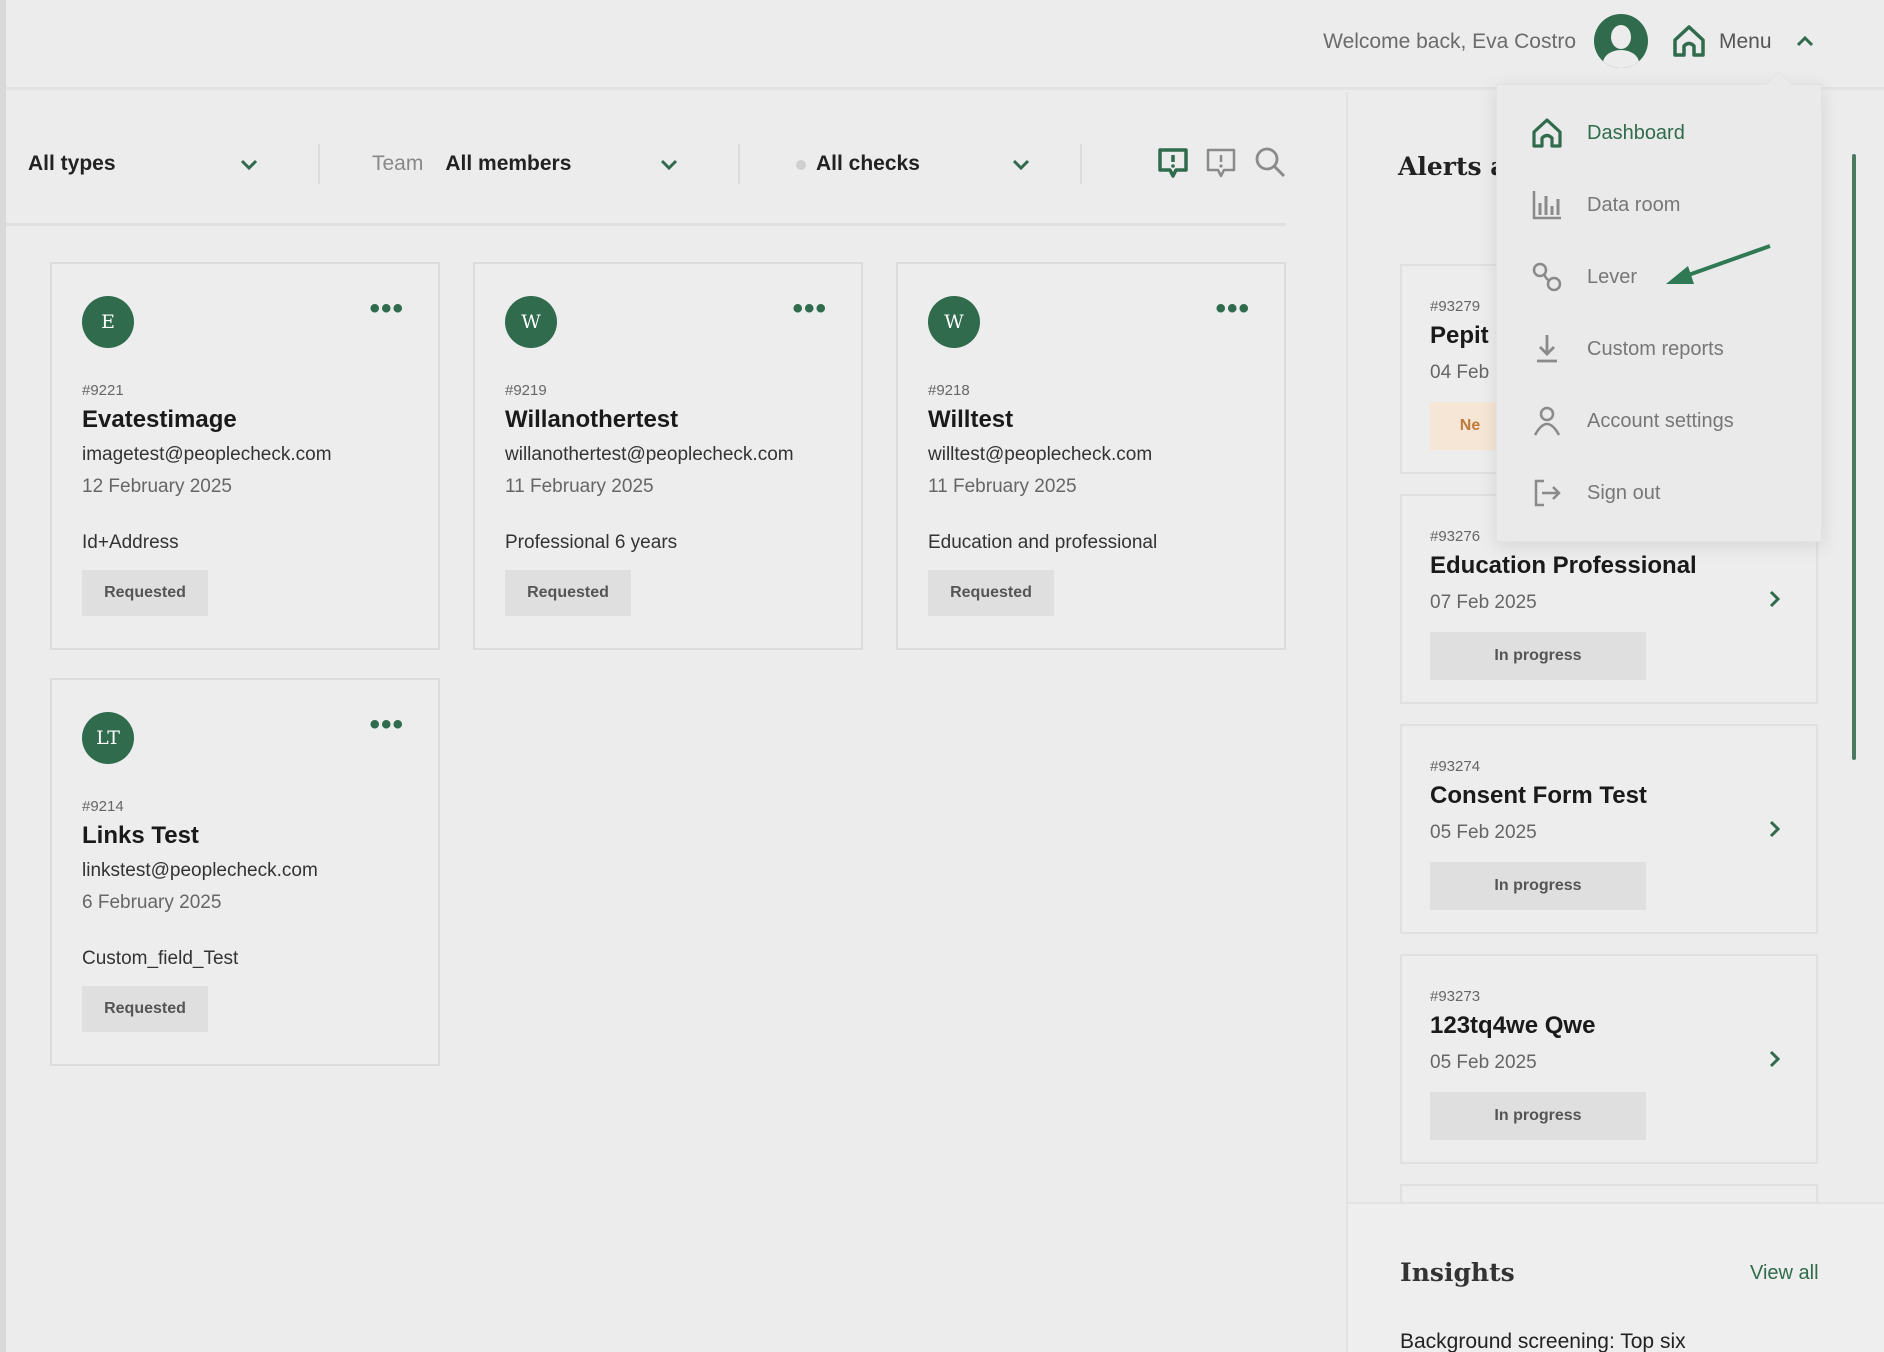  I want to click on candidate-email: linkstest@peoplecheck.com, so click(200, 870).